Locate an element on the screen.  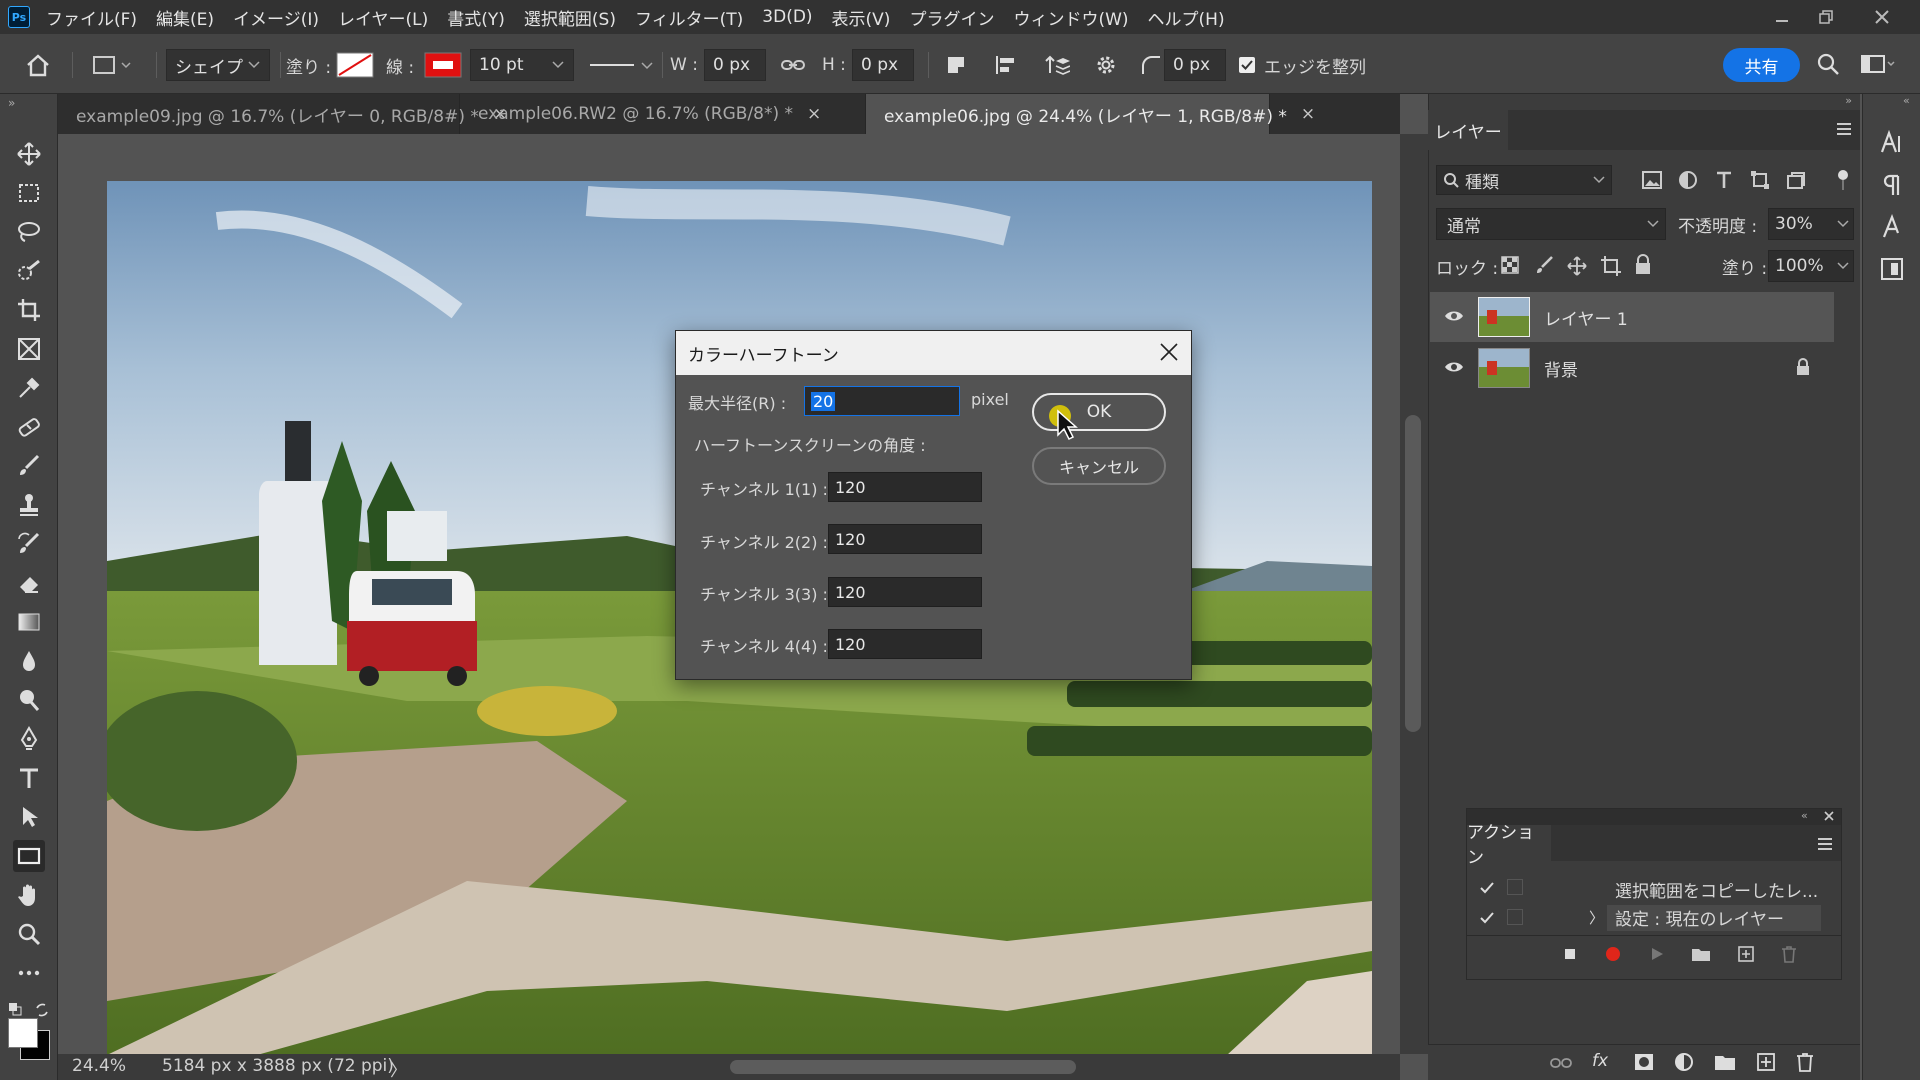
delete-icon is located at coordinates (1789, 954).